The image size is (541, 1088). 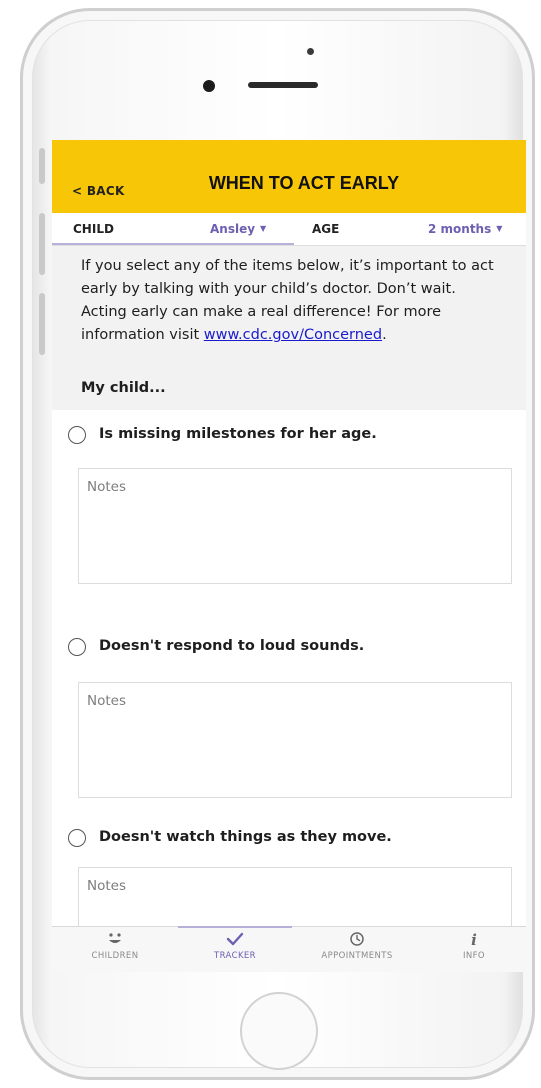 What do you see at coordinates (279, 1031) in the screenshot?
I see `home-button` at bounding box center [279, 1031].